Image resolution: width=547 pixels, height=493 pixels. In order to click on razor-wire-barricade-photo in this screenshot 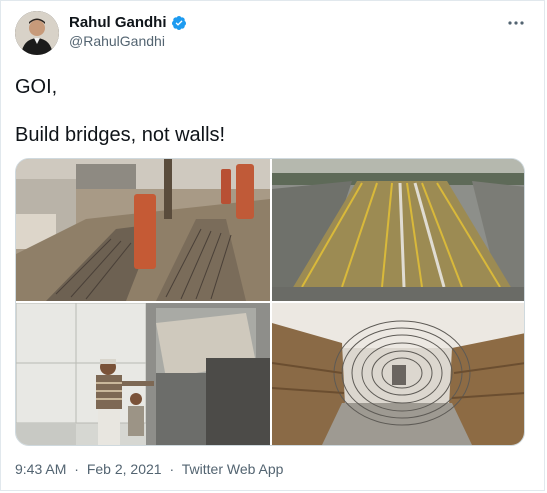, I will do `click(398, 374)`.